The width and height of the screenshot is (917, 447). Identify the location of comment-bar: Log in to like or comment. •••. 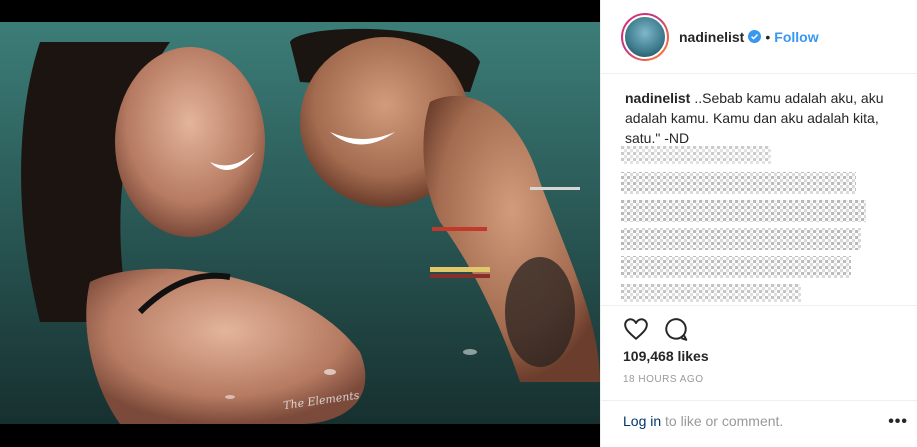
(759, 423).